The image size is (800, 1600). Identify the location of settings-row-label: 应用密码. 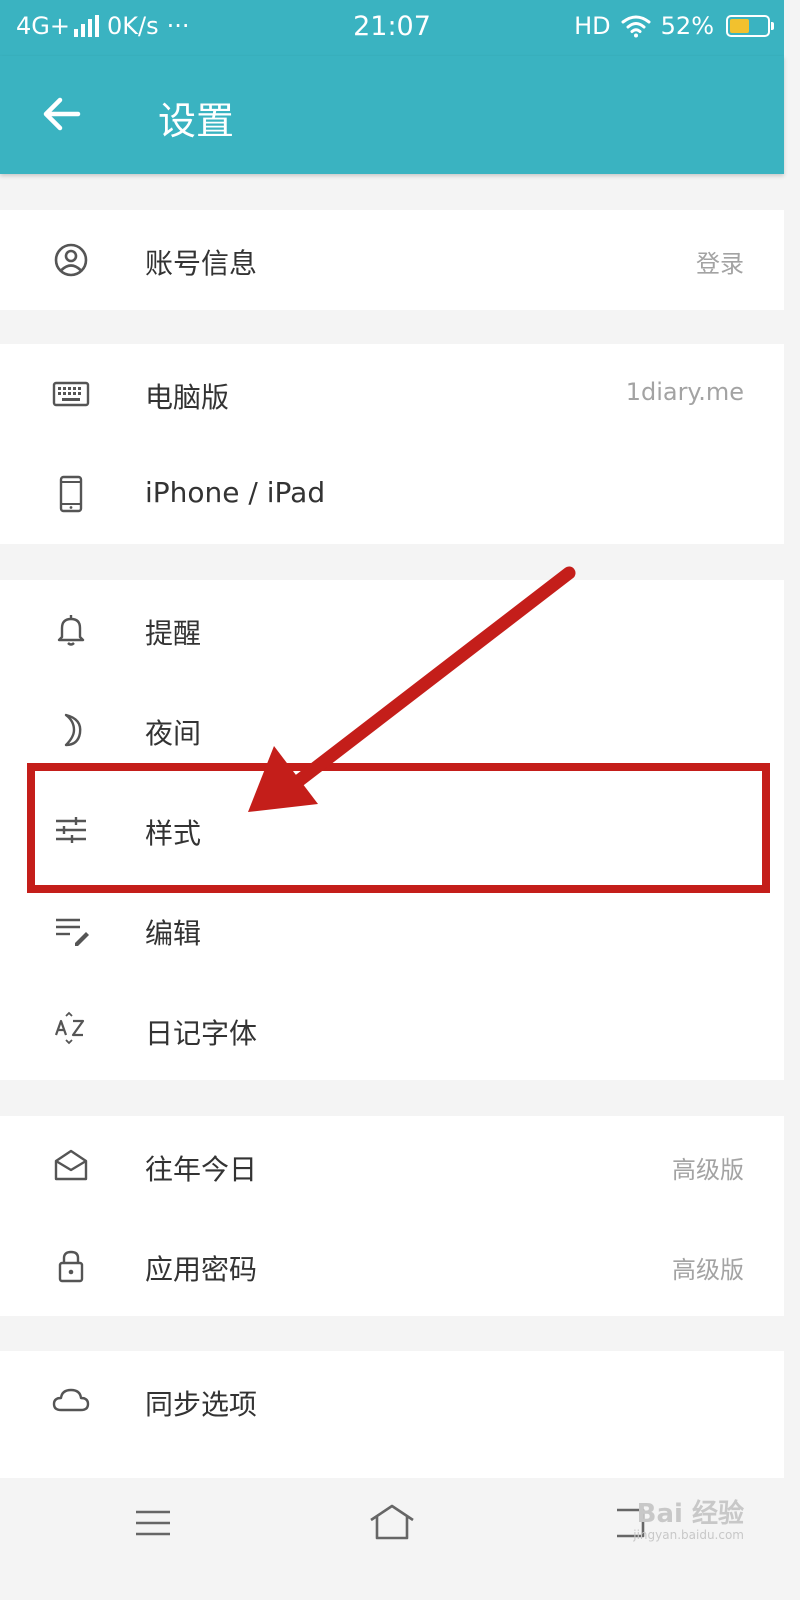
(201, 1269).